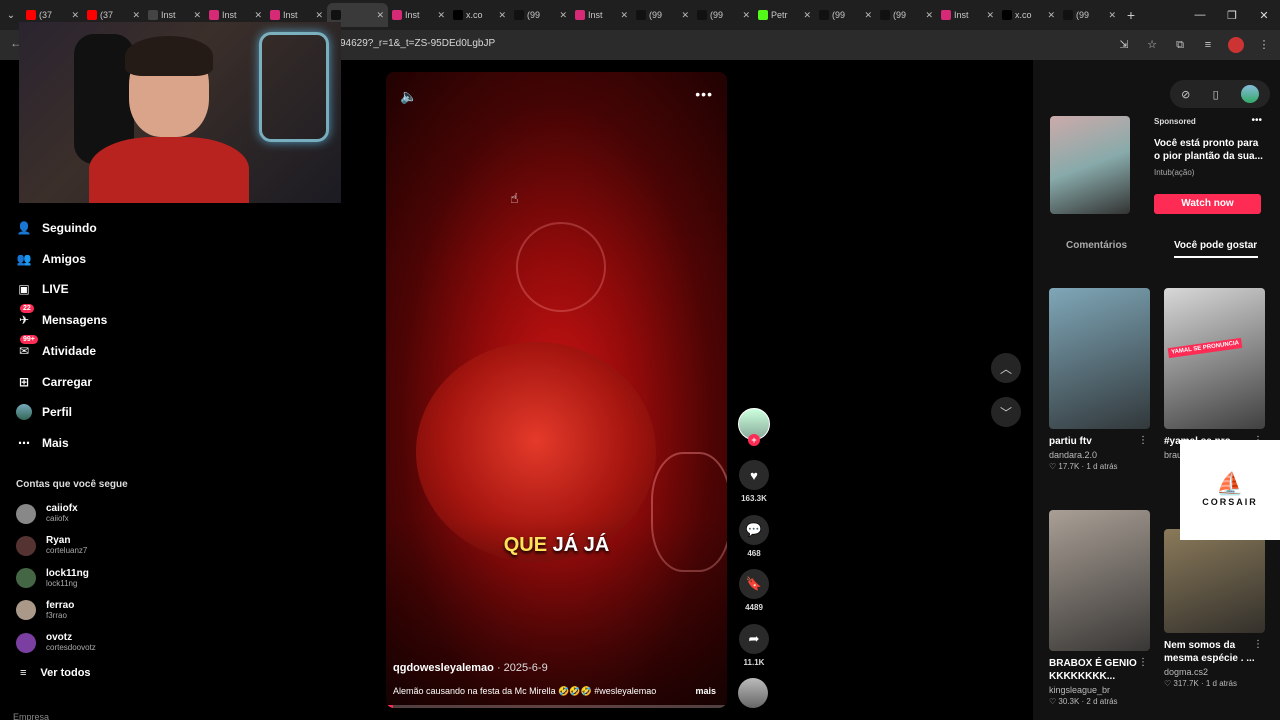 The width and height of the screenshot is (1280, 720). What do you see at coordinates (56, 642) in the screenshot?
I see `followed-account: ovotz cortesdoovotz` at bounding box center [56, 642].